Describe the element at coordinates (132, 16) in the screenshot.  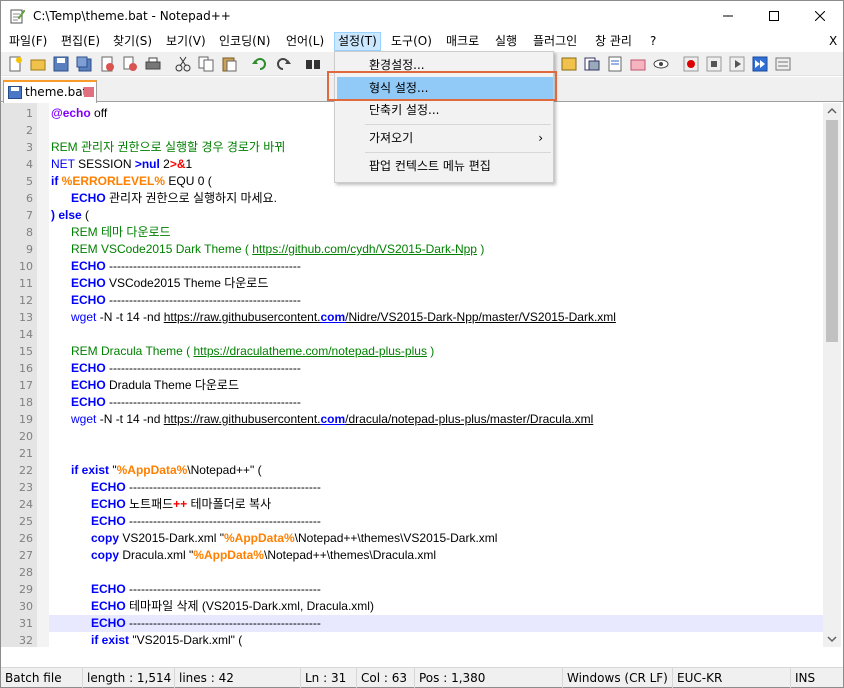
I see `window-title: C:\Temp\theme.bat - Notepad++` at that location.